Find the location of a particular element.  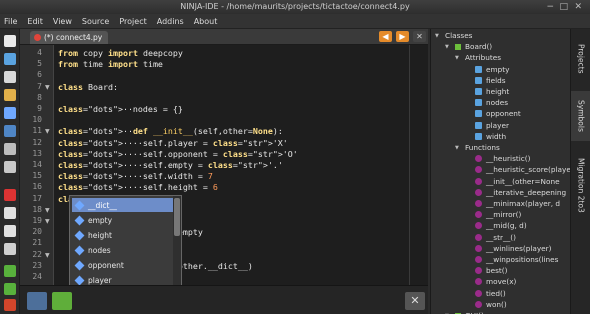

tree-attribute: empty is located at coordinates (492, 69).